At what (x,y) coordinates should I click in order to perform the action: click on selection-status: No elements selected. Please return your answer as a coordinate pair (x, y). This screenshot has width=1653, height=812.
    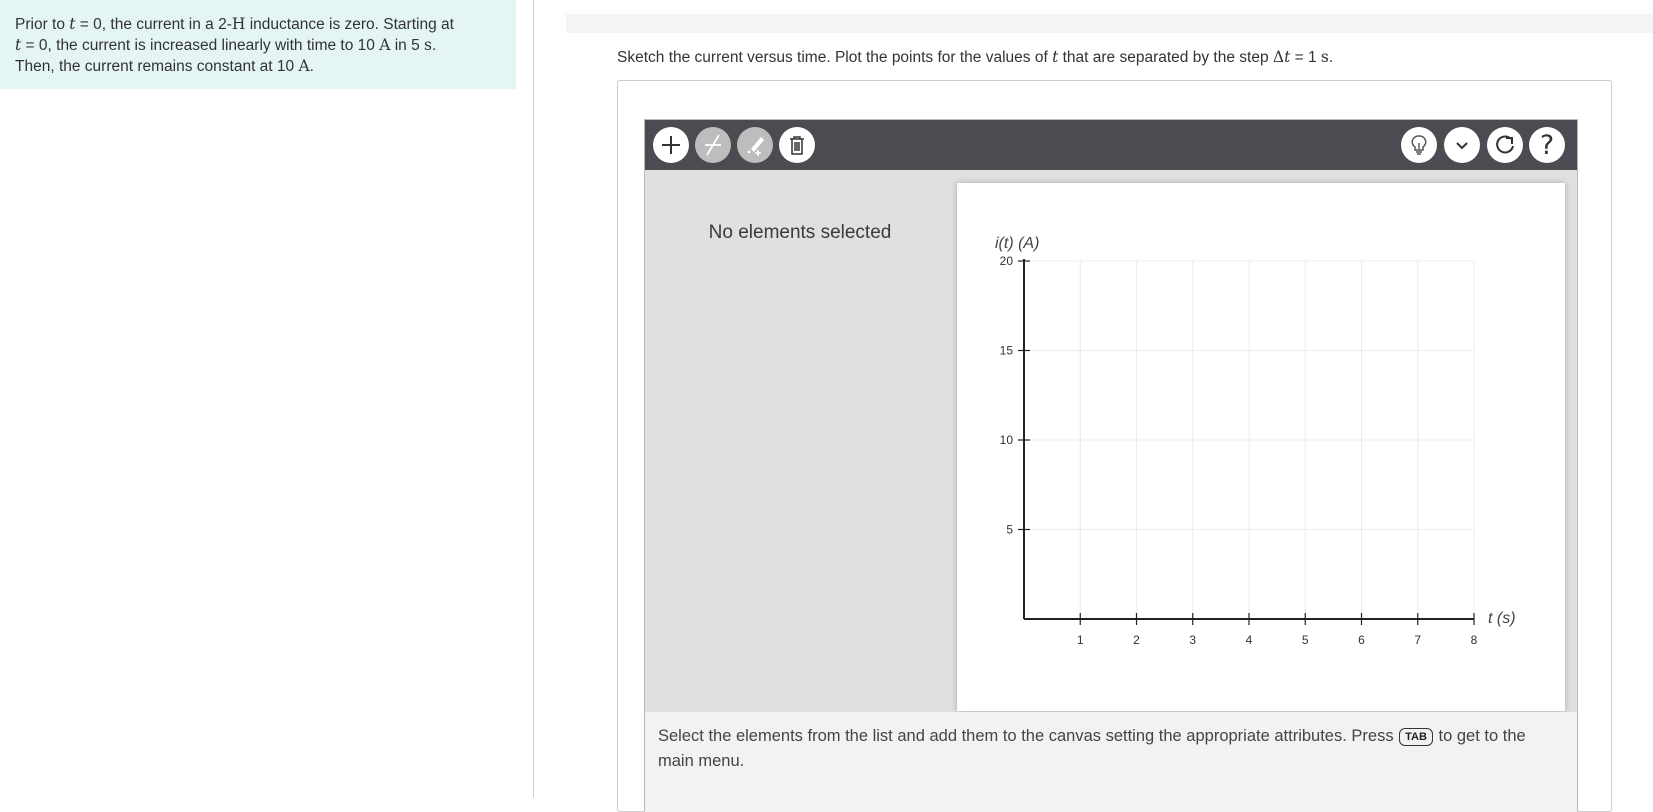
    Looking at the image, I should click on (800, 232).